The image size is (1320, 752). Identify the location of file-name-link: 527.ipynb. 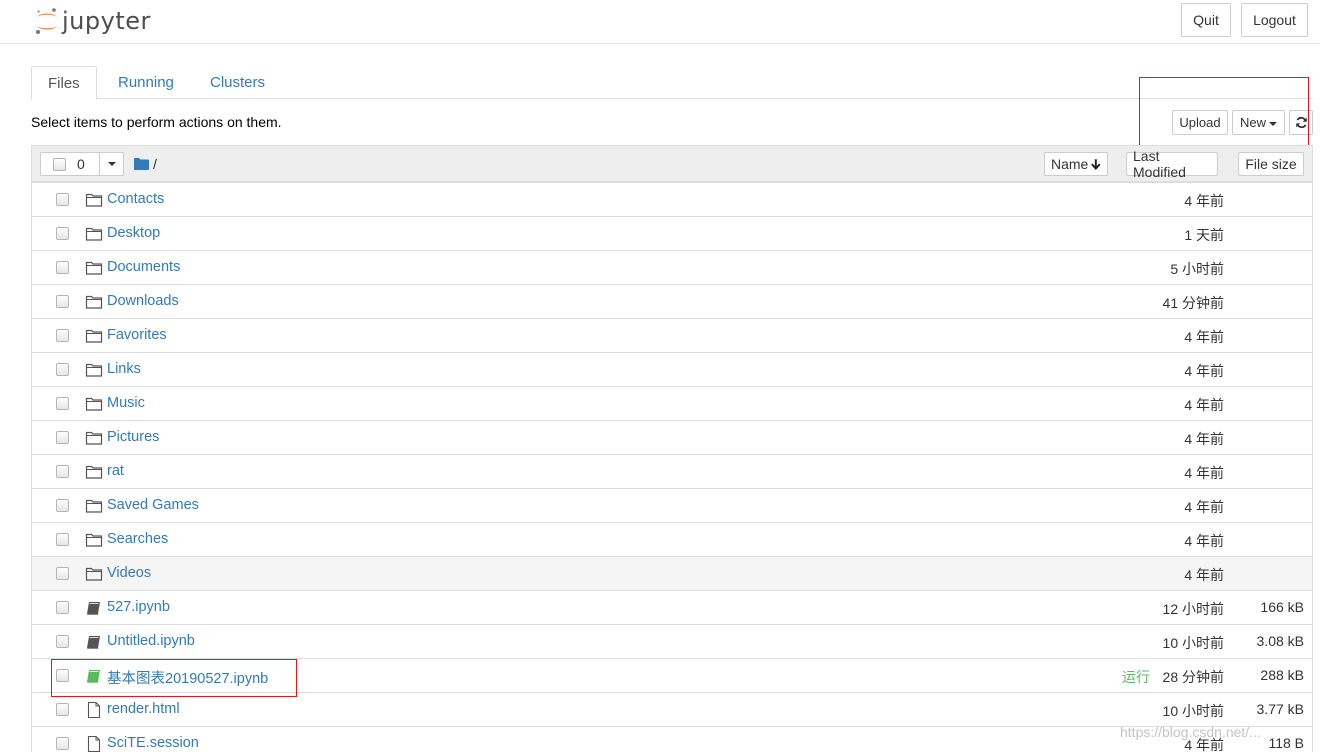
(138, 607).